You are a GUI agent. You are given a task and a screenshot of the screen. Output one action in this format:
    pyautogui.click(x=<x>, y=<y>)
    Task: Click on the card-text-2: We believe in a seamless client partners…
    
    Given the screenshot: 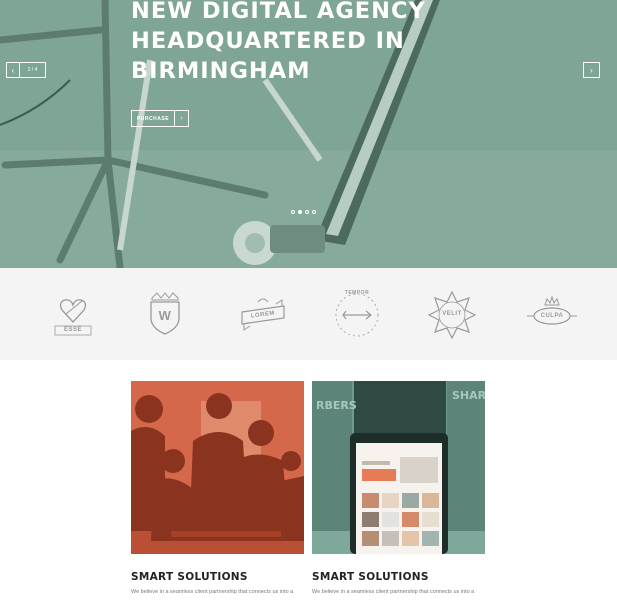 What is the action you would take?
    pyautogui.click(x=393, y=592)
    